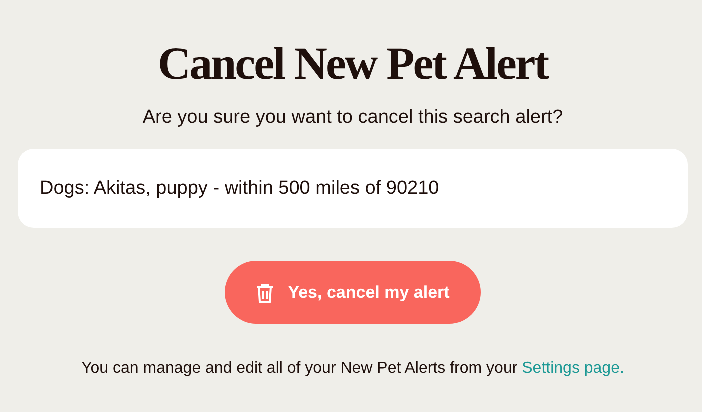 This screenshot has width=702, height=412. I want to click on trash-icon, so click(265, 292).